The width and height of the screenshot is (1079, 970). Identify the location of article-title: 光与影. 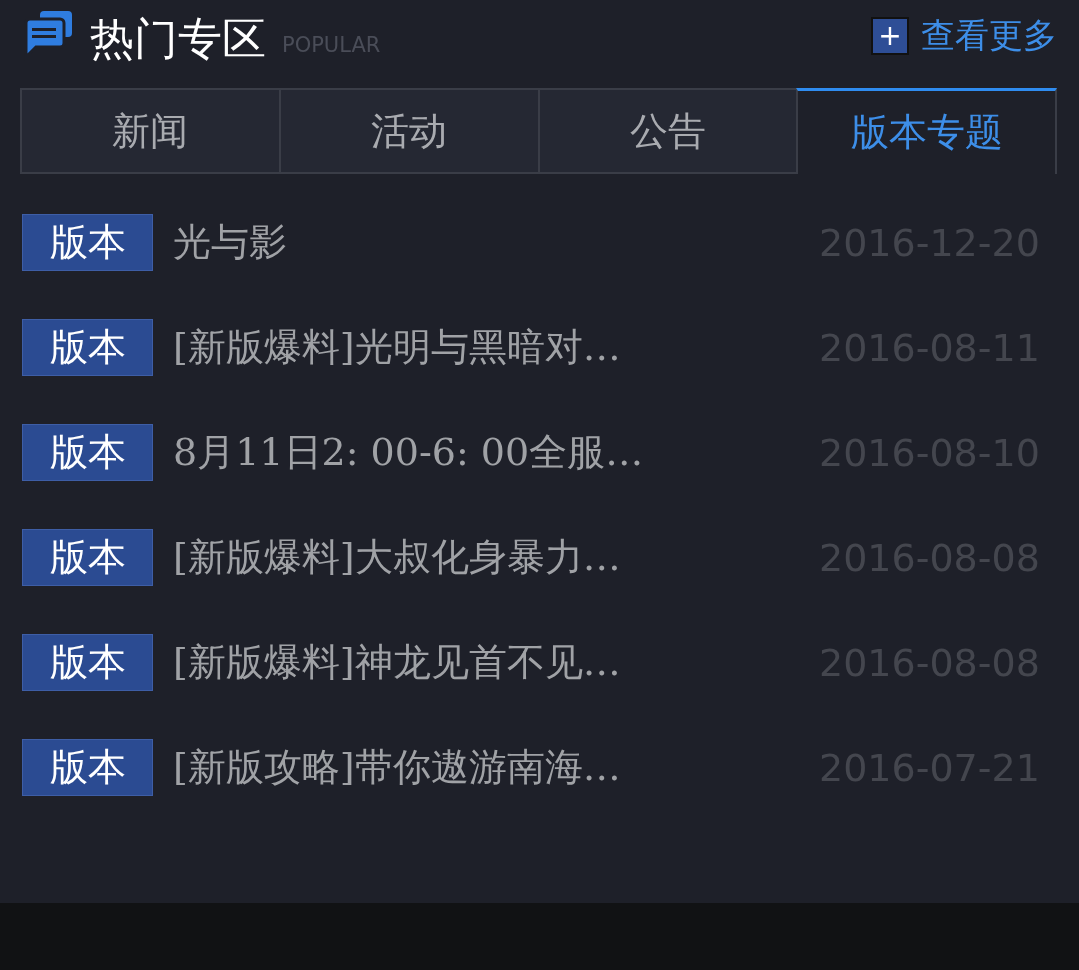
(468, 242).